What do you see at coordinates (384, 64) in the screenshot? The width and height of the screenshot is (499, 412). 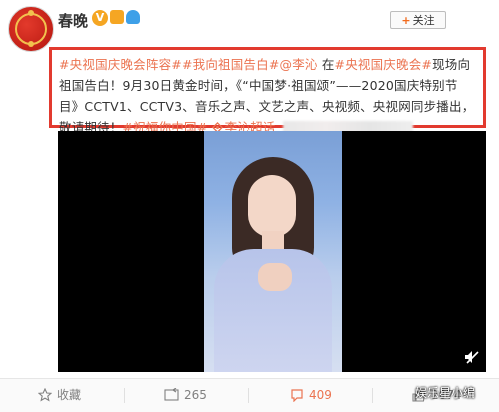 I see `hashtag-link: #央视国庆晚会#` at bounding box center [384, 64].